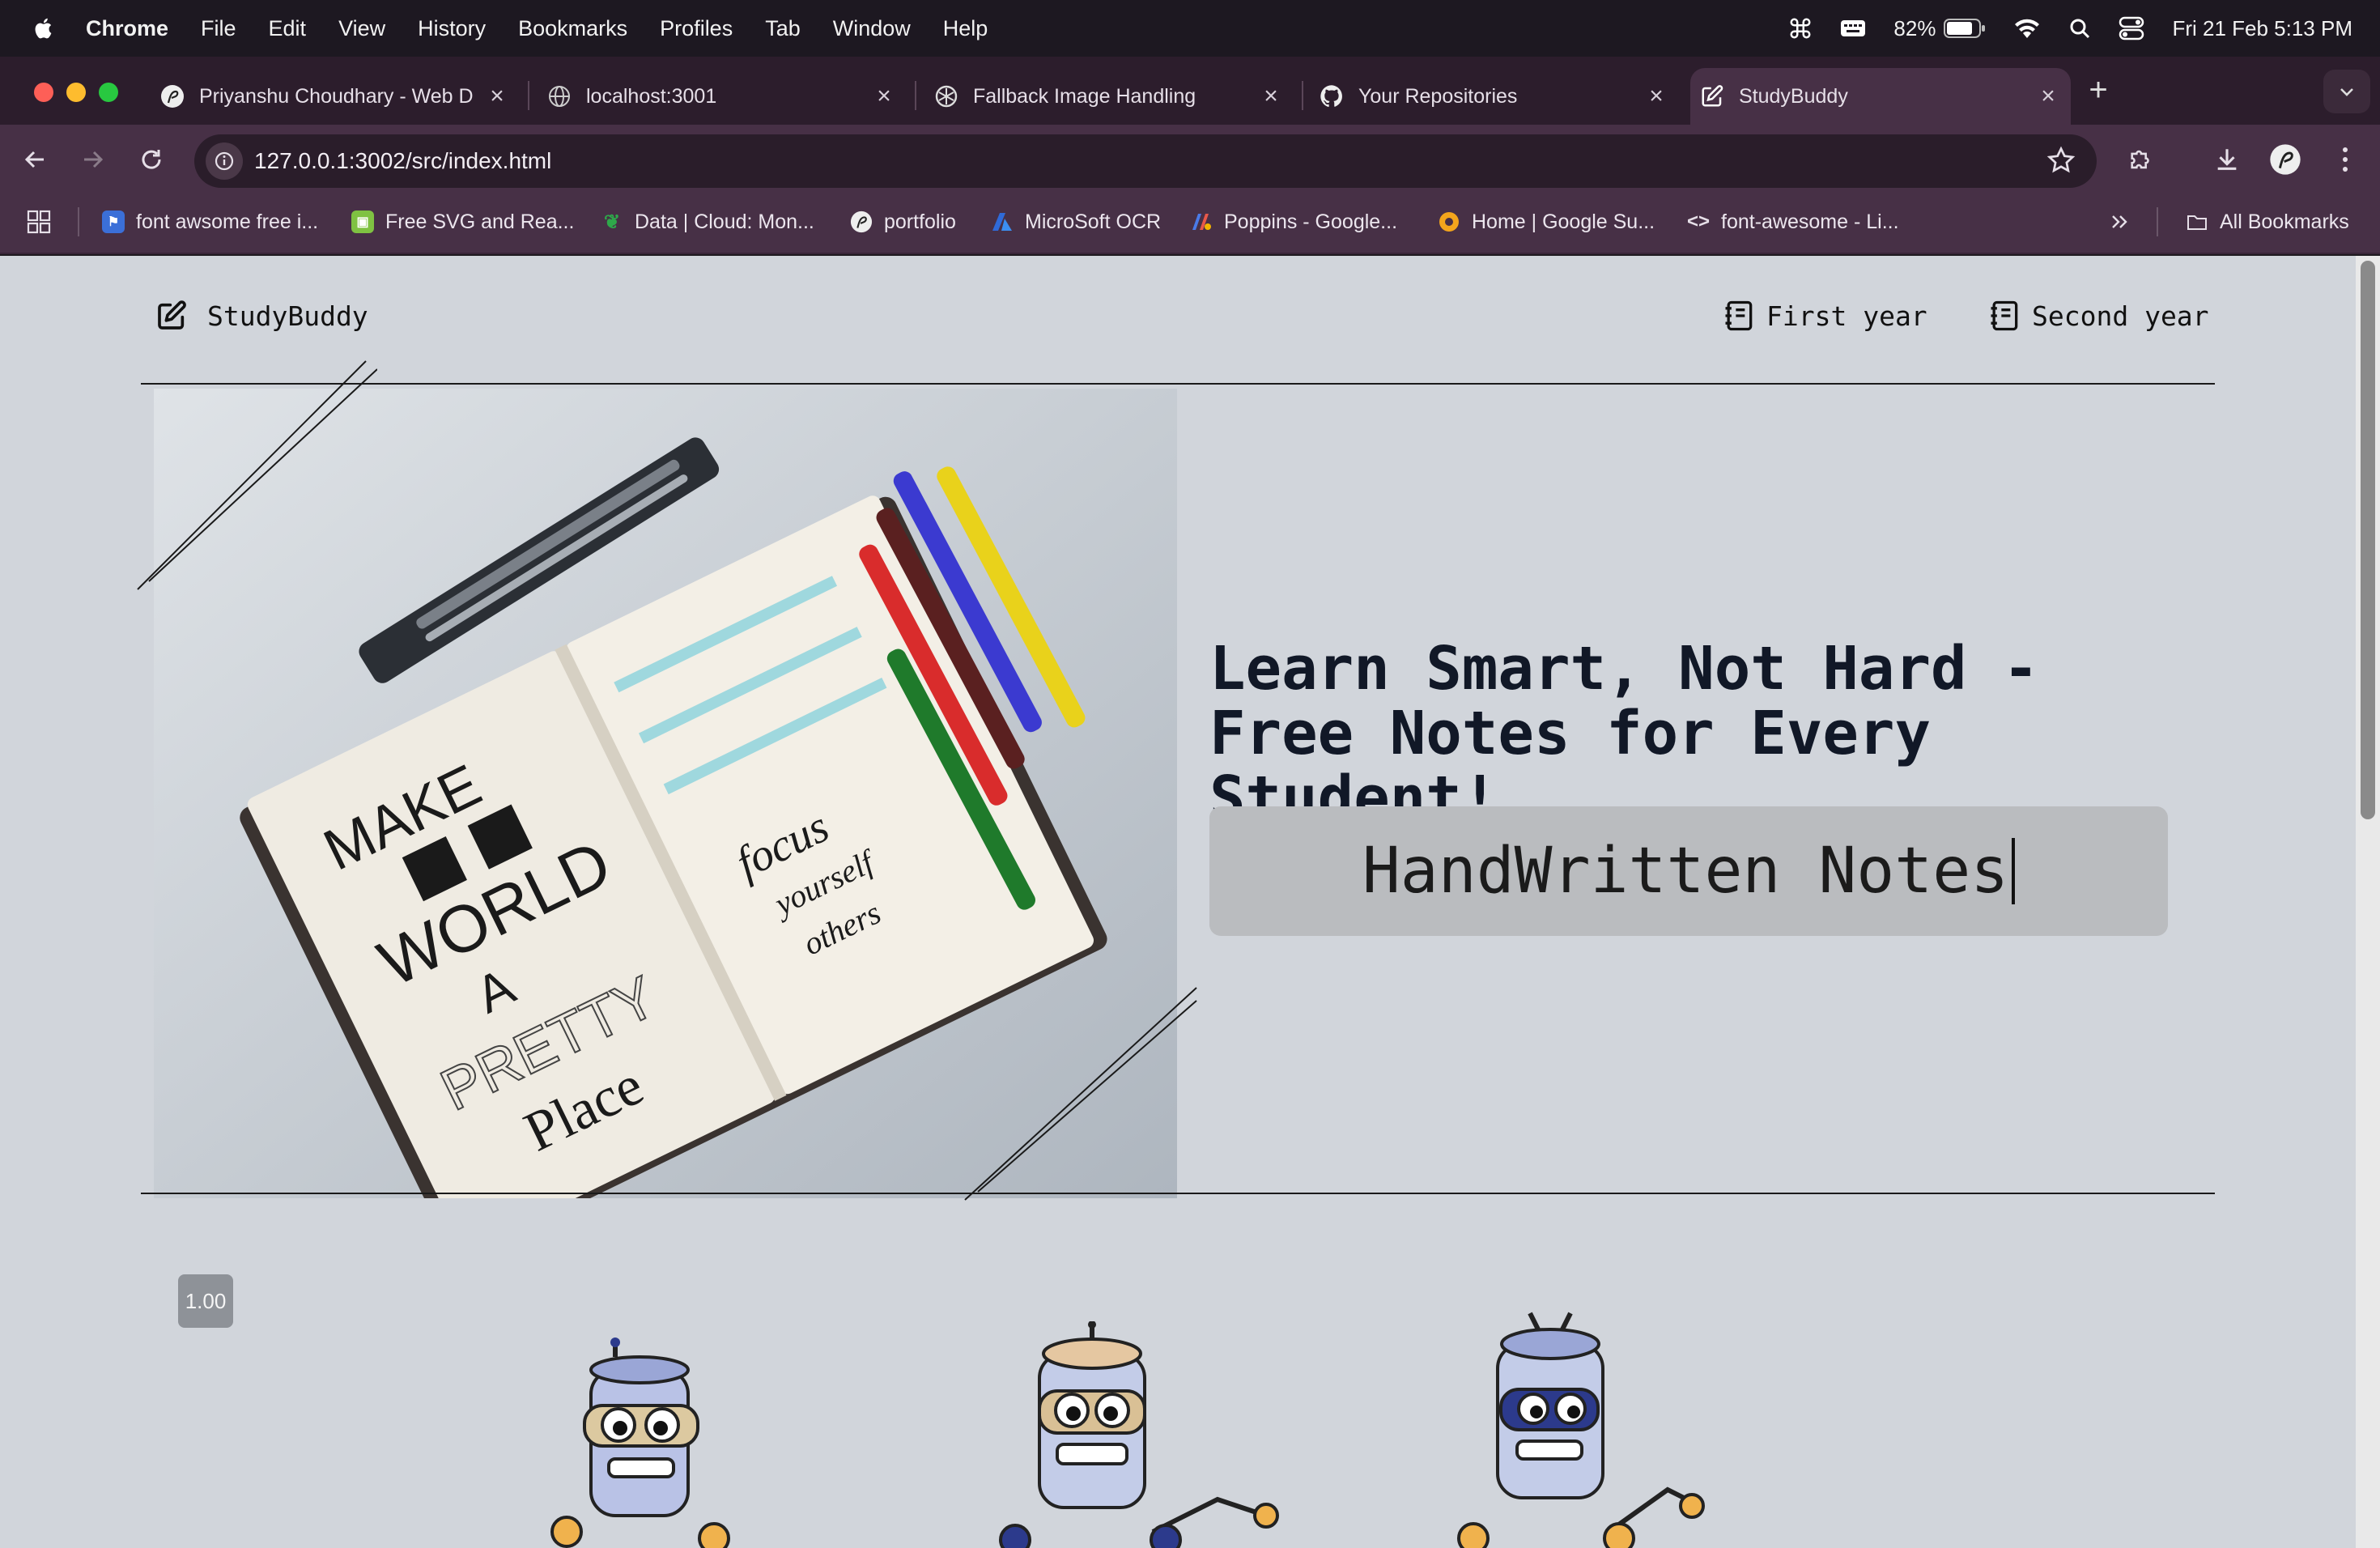 The image size is (2380, 1548). I want to click on nav-link-second-year: Second year, so click(2098, 316).